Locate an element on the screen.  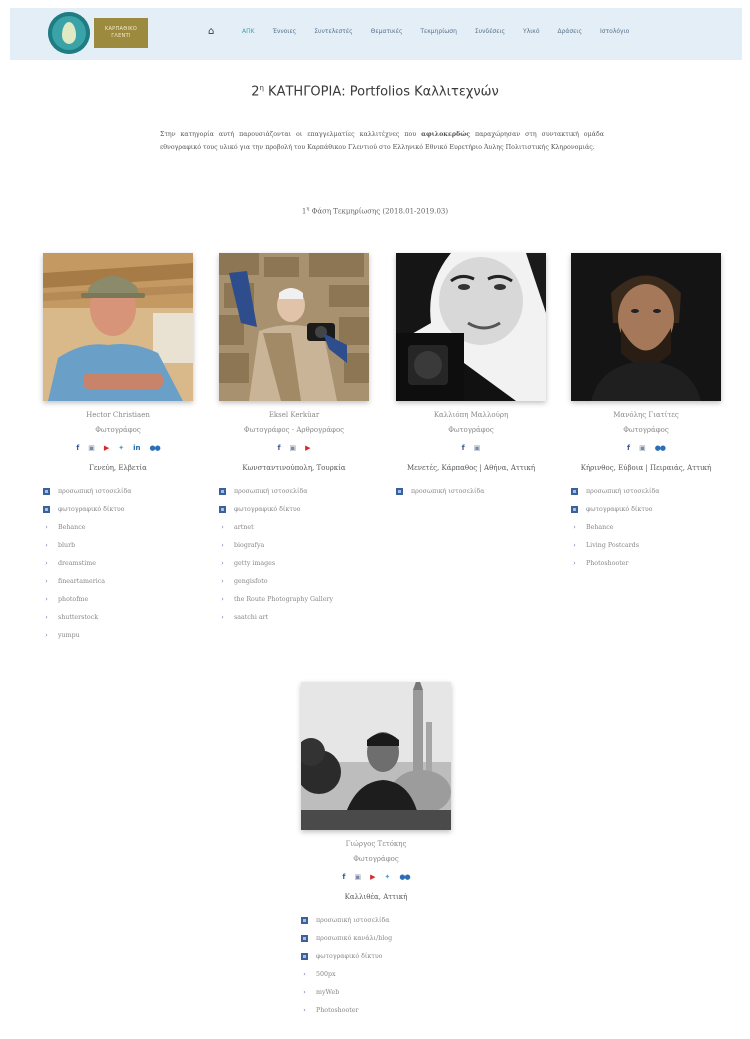
site-logo: ΚΑΡΠΑΘΙΚΟ ΓΛΕΝΤΙ is located at coordinates (98, 33).